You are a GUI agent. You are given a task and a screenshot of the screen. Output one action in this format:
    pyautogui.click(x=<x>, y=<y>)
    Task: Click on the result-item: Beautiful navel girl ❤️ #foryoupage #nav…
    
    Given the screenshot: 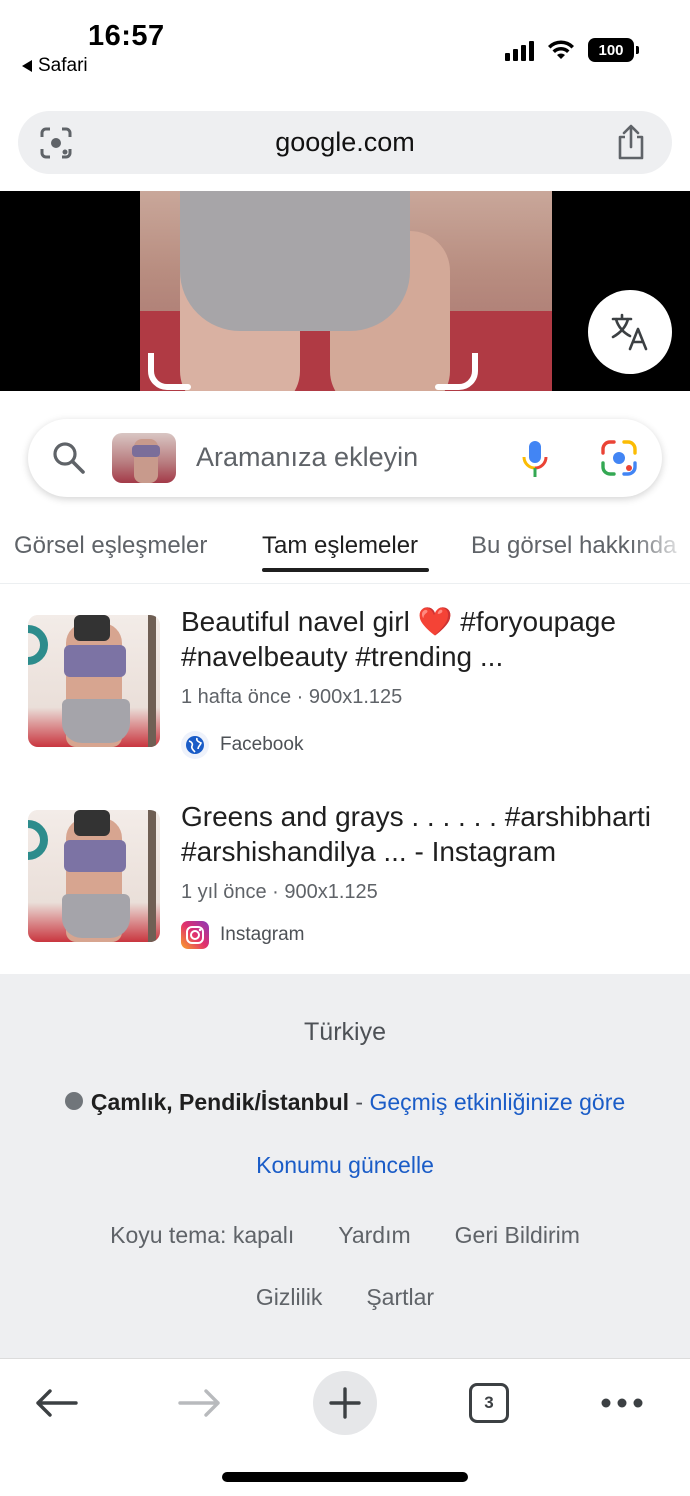 What is the action you would take?
    pyautogui.click(x=345, y=695)
    